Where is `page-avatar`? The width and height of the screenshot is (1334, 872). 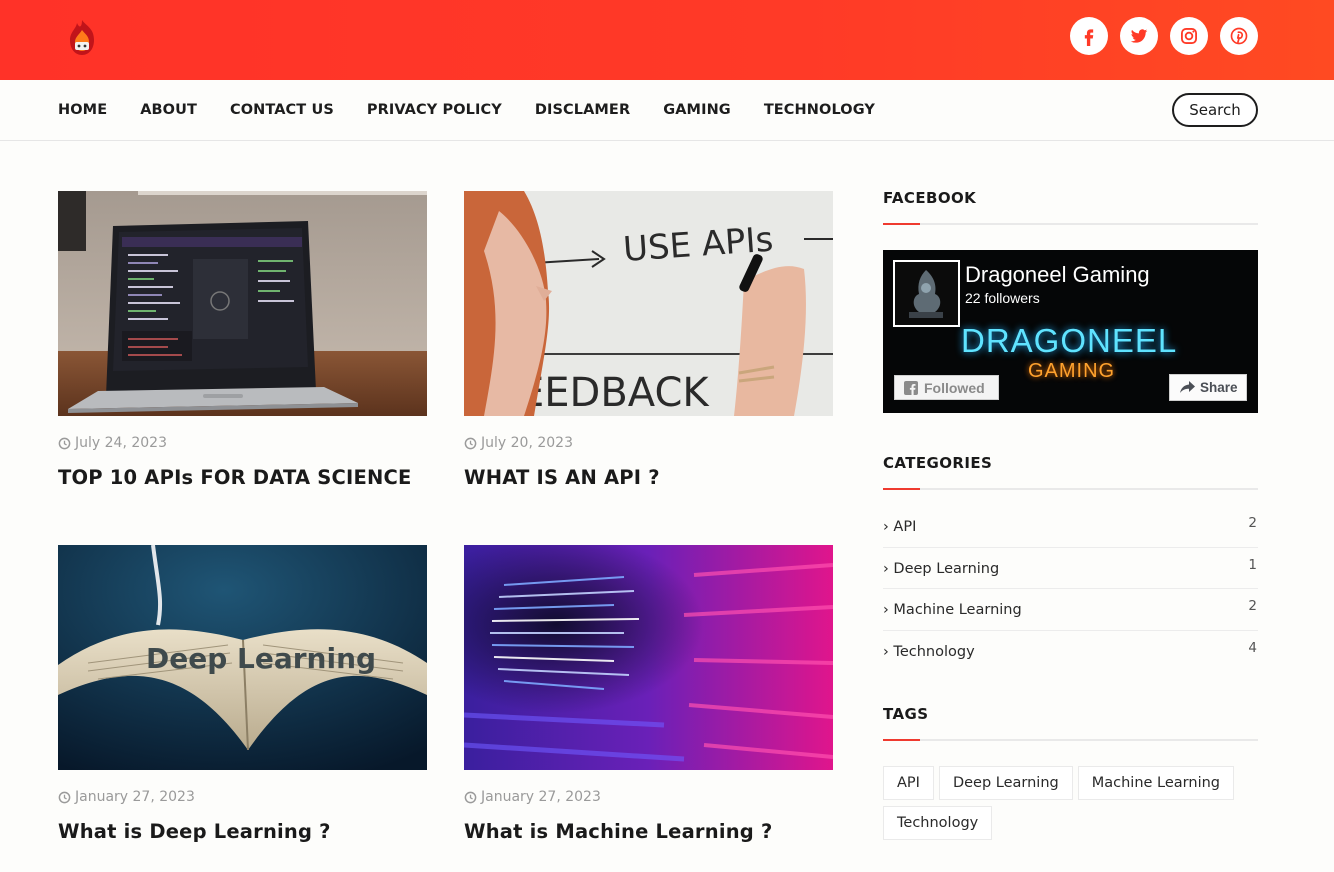 page-avatar is located at coordinates (926, 293).